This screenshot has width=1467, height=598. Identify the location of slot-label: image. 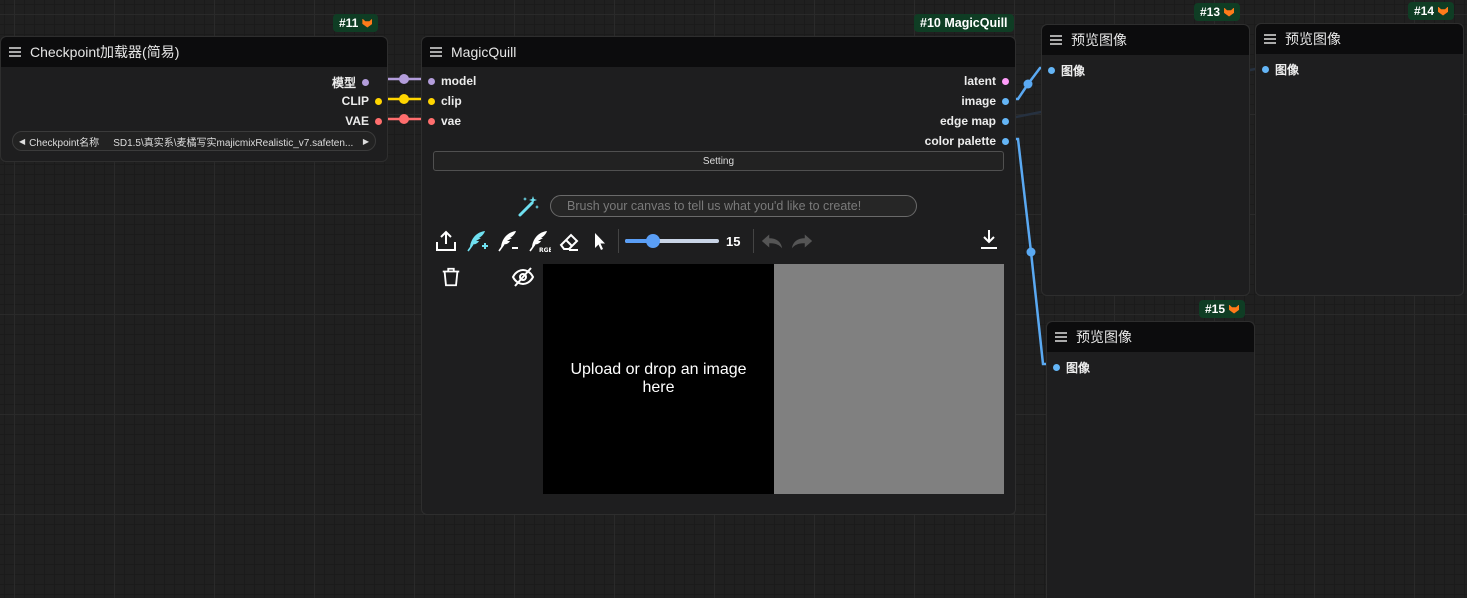
(978, 101).